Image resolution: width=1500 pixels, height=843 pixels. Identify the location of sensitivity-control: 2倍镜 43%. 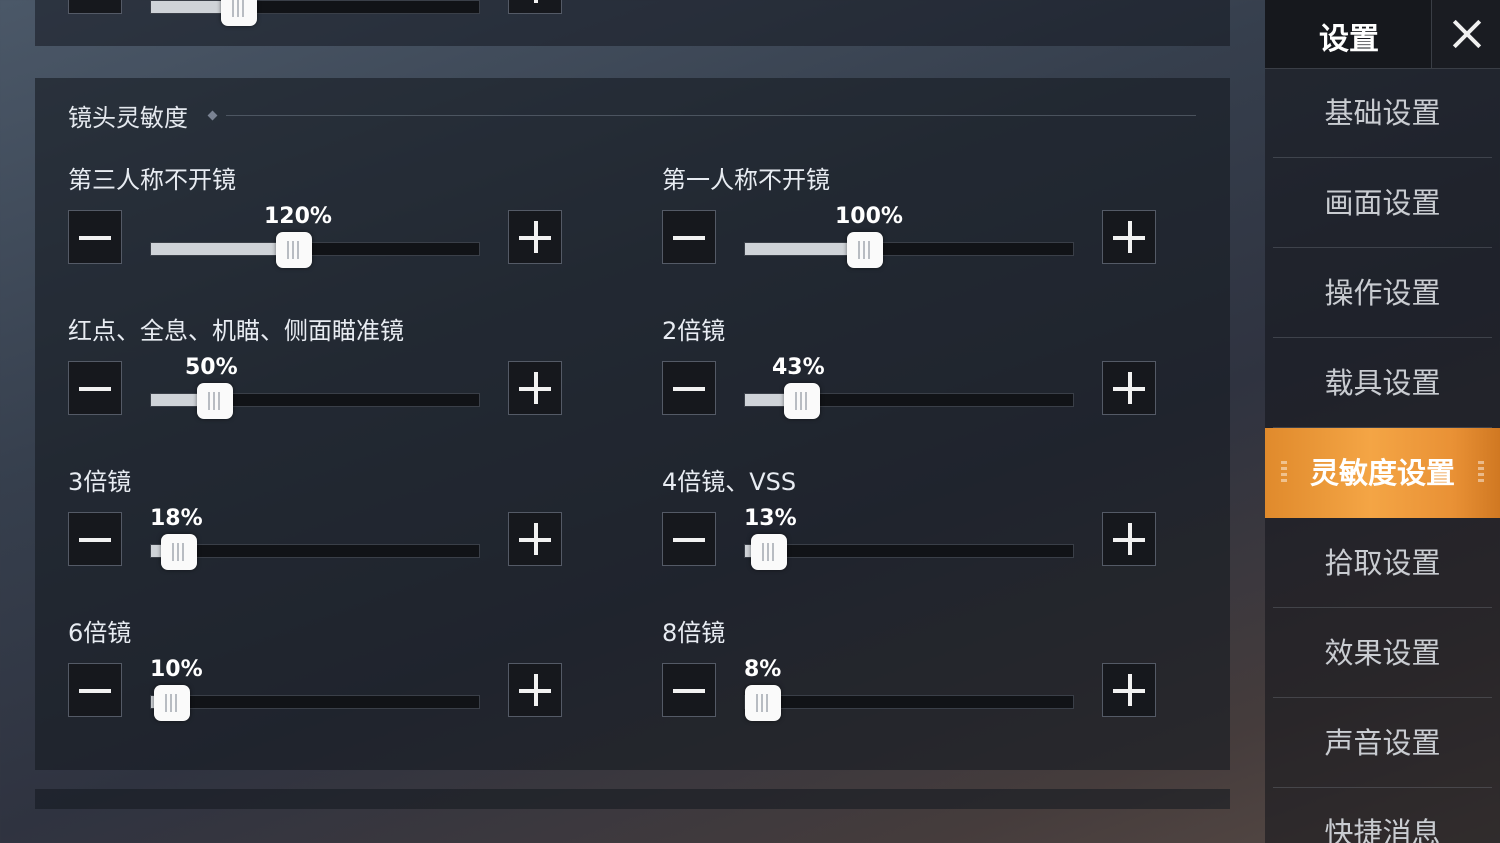
(912, 376).